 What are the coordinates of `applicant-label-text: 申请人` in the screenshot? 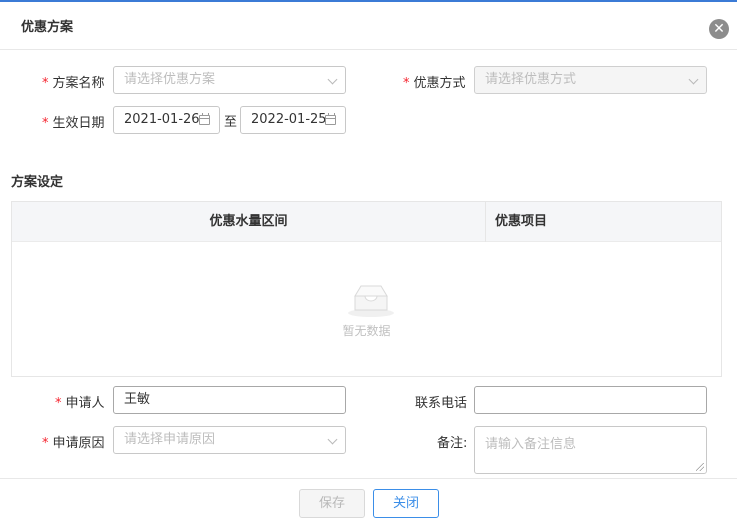 It's located at (85, 403).